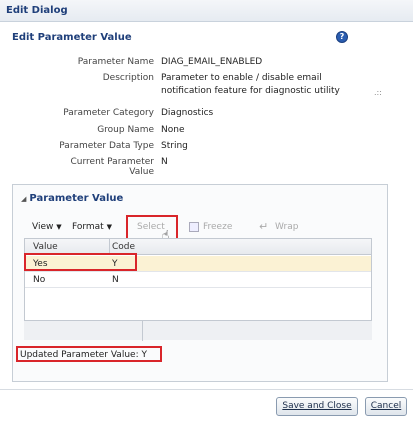  What do you see at coordinates (173, 130) in the screenshot?
I see `value-group-name: None` at bounding box center [173, 130].